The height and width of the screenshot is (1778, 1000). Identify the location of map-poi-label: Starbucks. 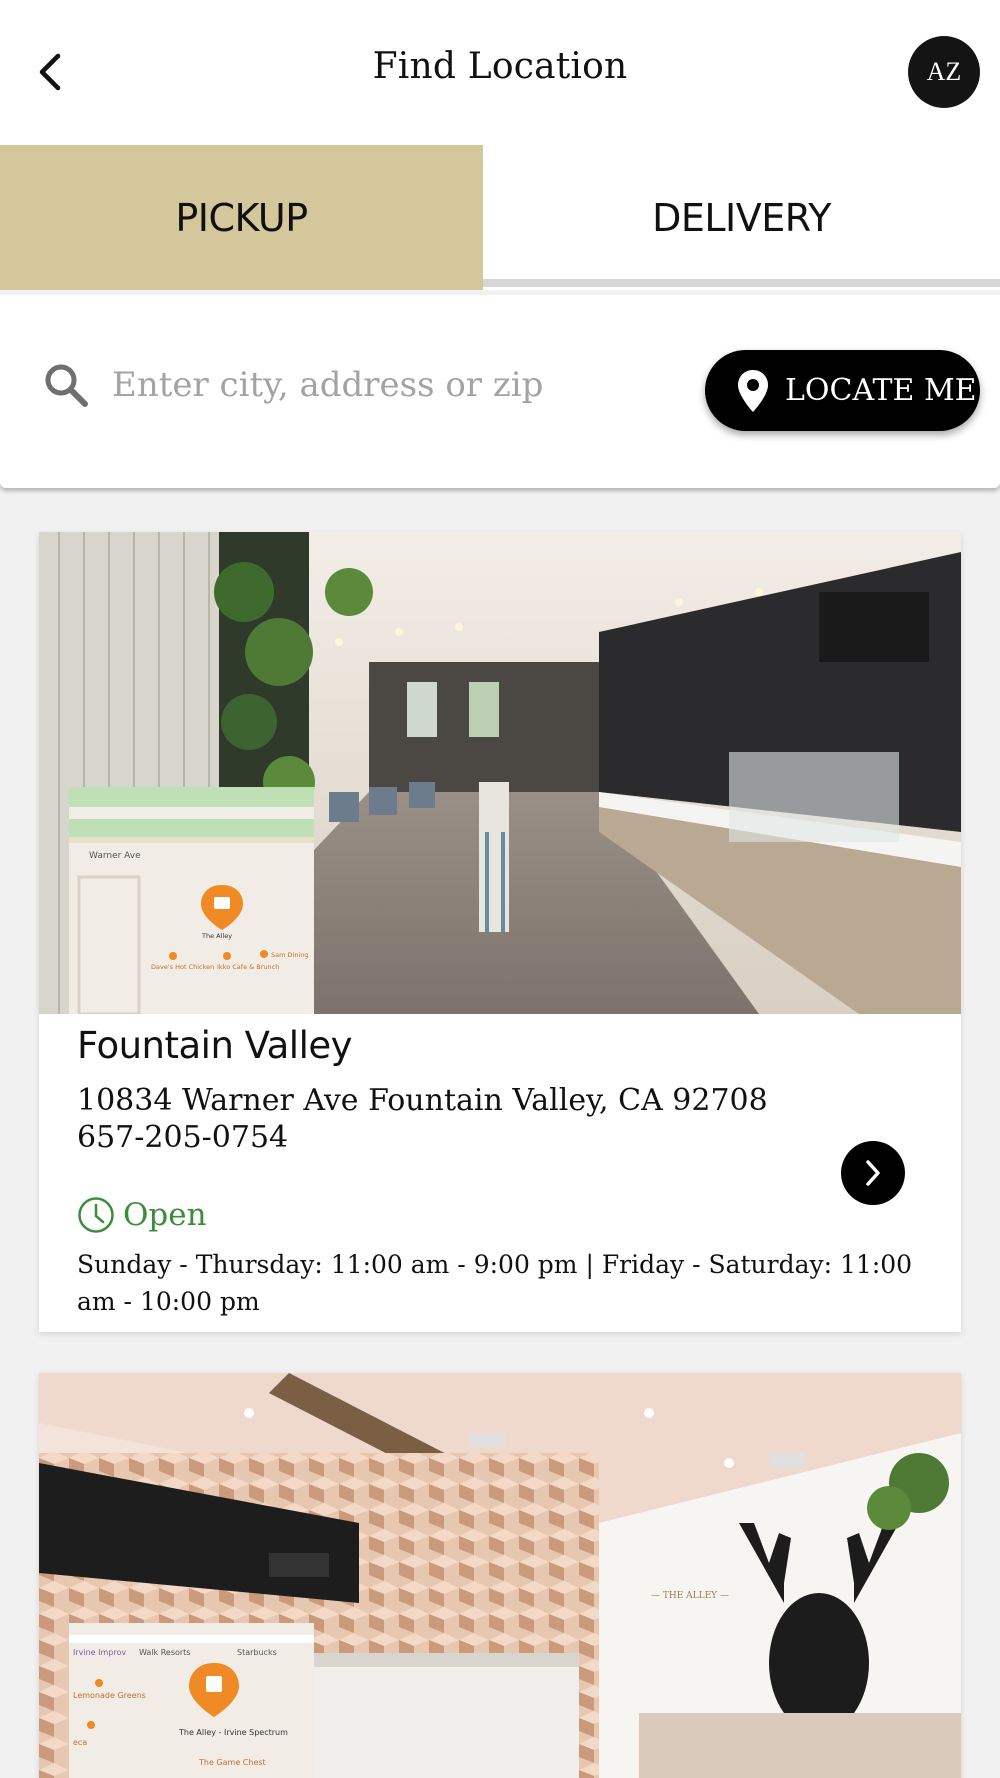
(257, 1652).